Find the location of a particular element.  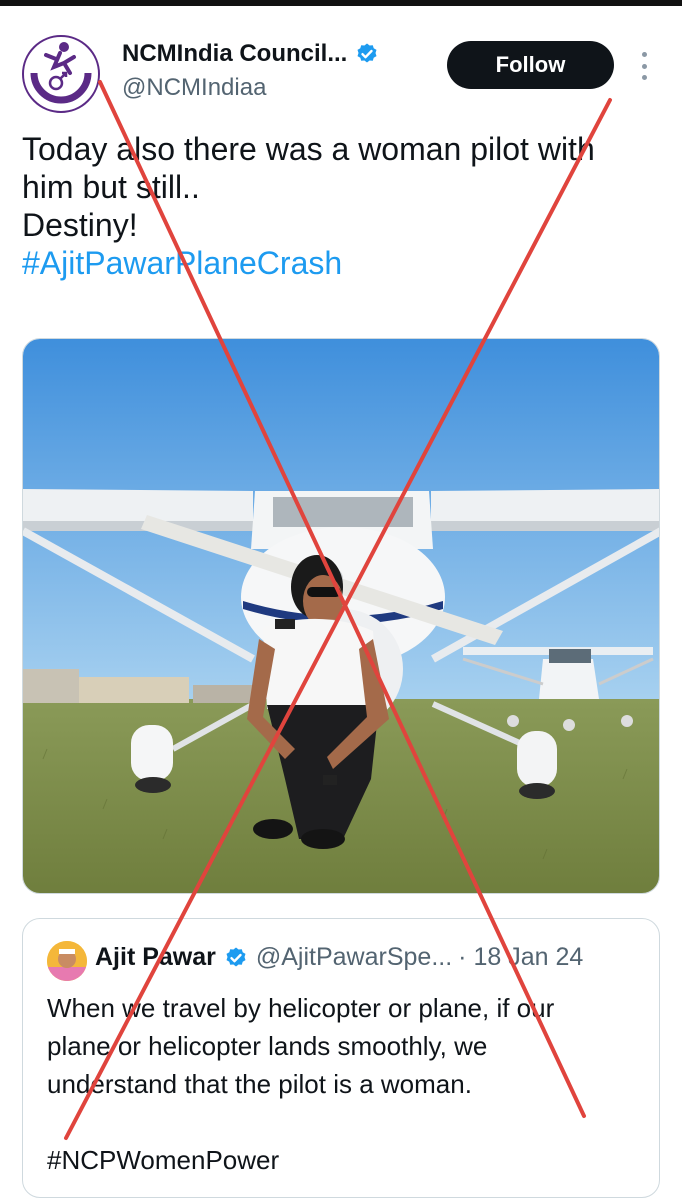

account-handle: @NCMIndiaa is located at coordinates (194, 88).